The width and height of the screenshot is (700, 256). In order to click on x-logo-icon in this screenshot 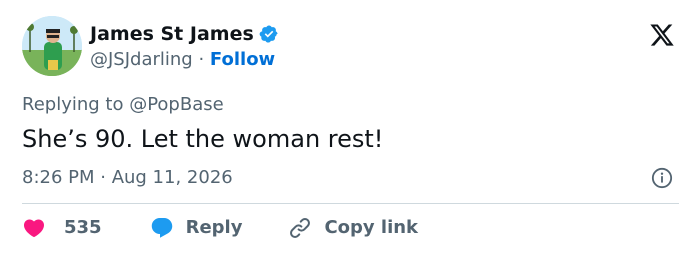, I will do `click(662, 35)`.